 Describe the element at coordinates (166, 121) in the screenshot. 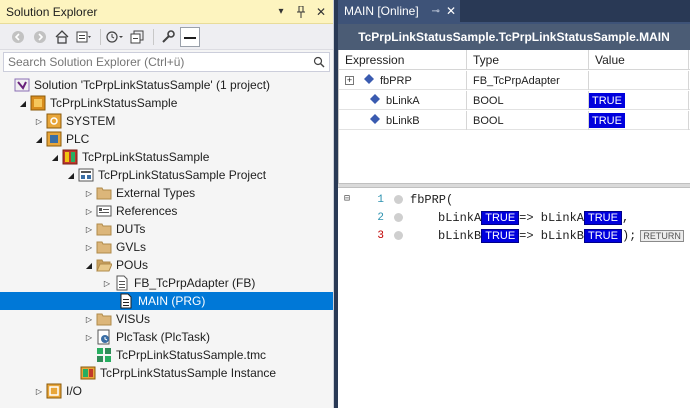

I see `tree-node-system: ▷ SYSTEM` at that location.